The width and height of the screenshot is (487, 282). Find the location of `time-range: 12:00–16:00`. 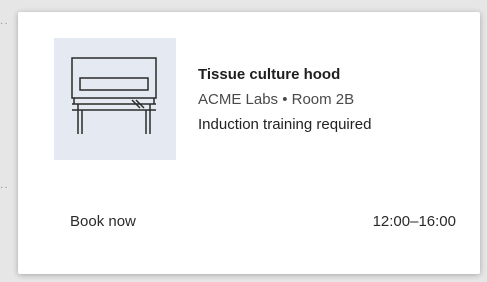

time-range: 12:00–16:00 is located at coordinates (414, 221).